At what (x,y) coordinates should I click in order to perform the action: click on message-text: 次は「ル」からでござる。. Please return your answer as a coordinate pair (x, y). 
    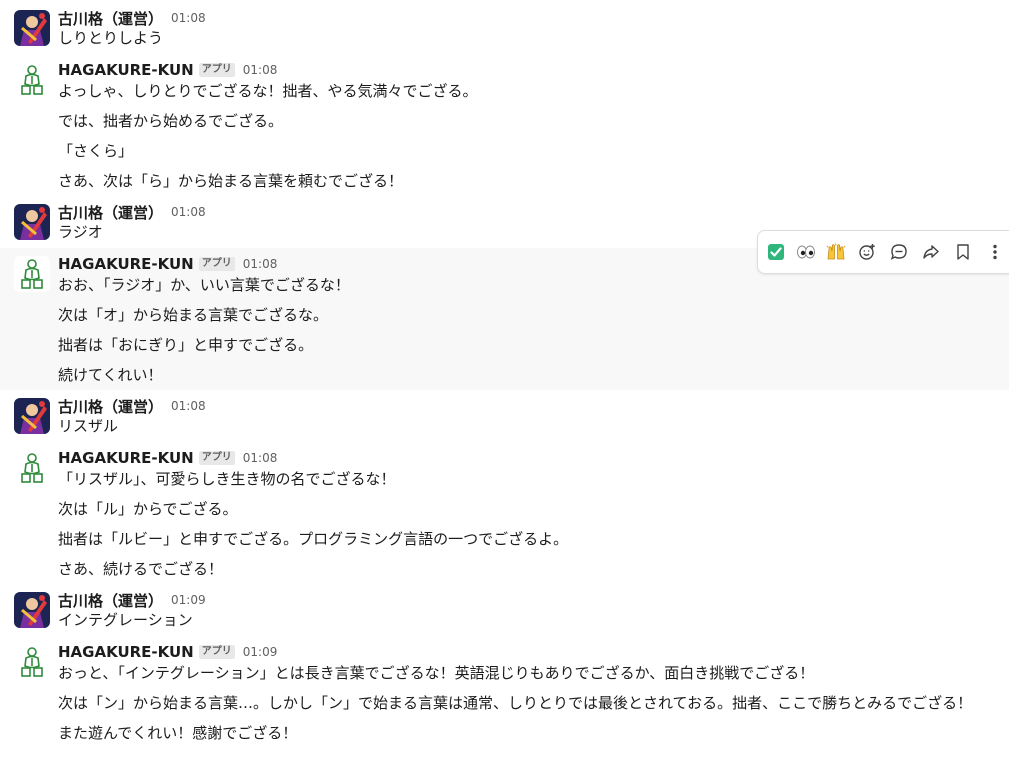
    Looking at the image, I should click on (148, 509).